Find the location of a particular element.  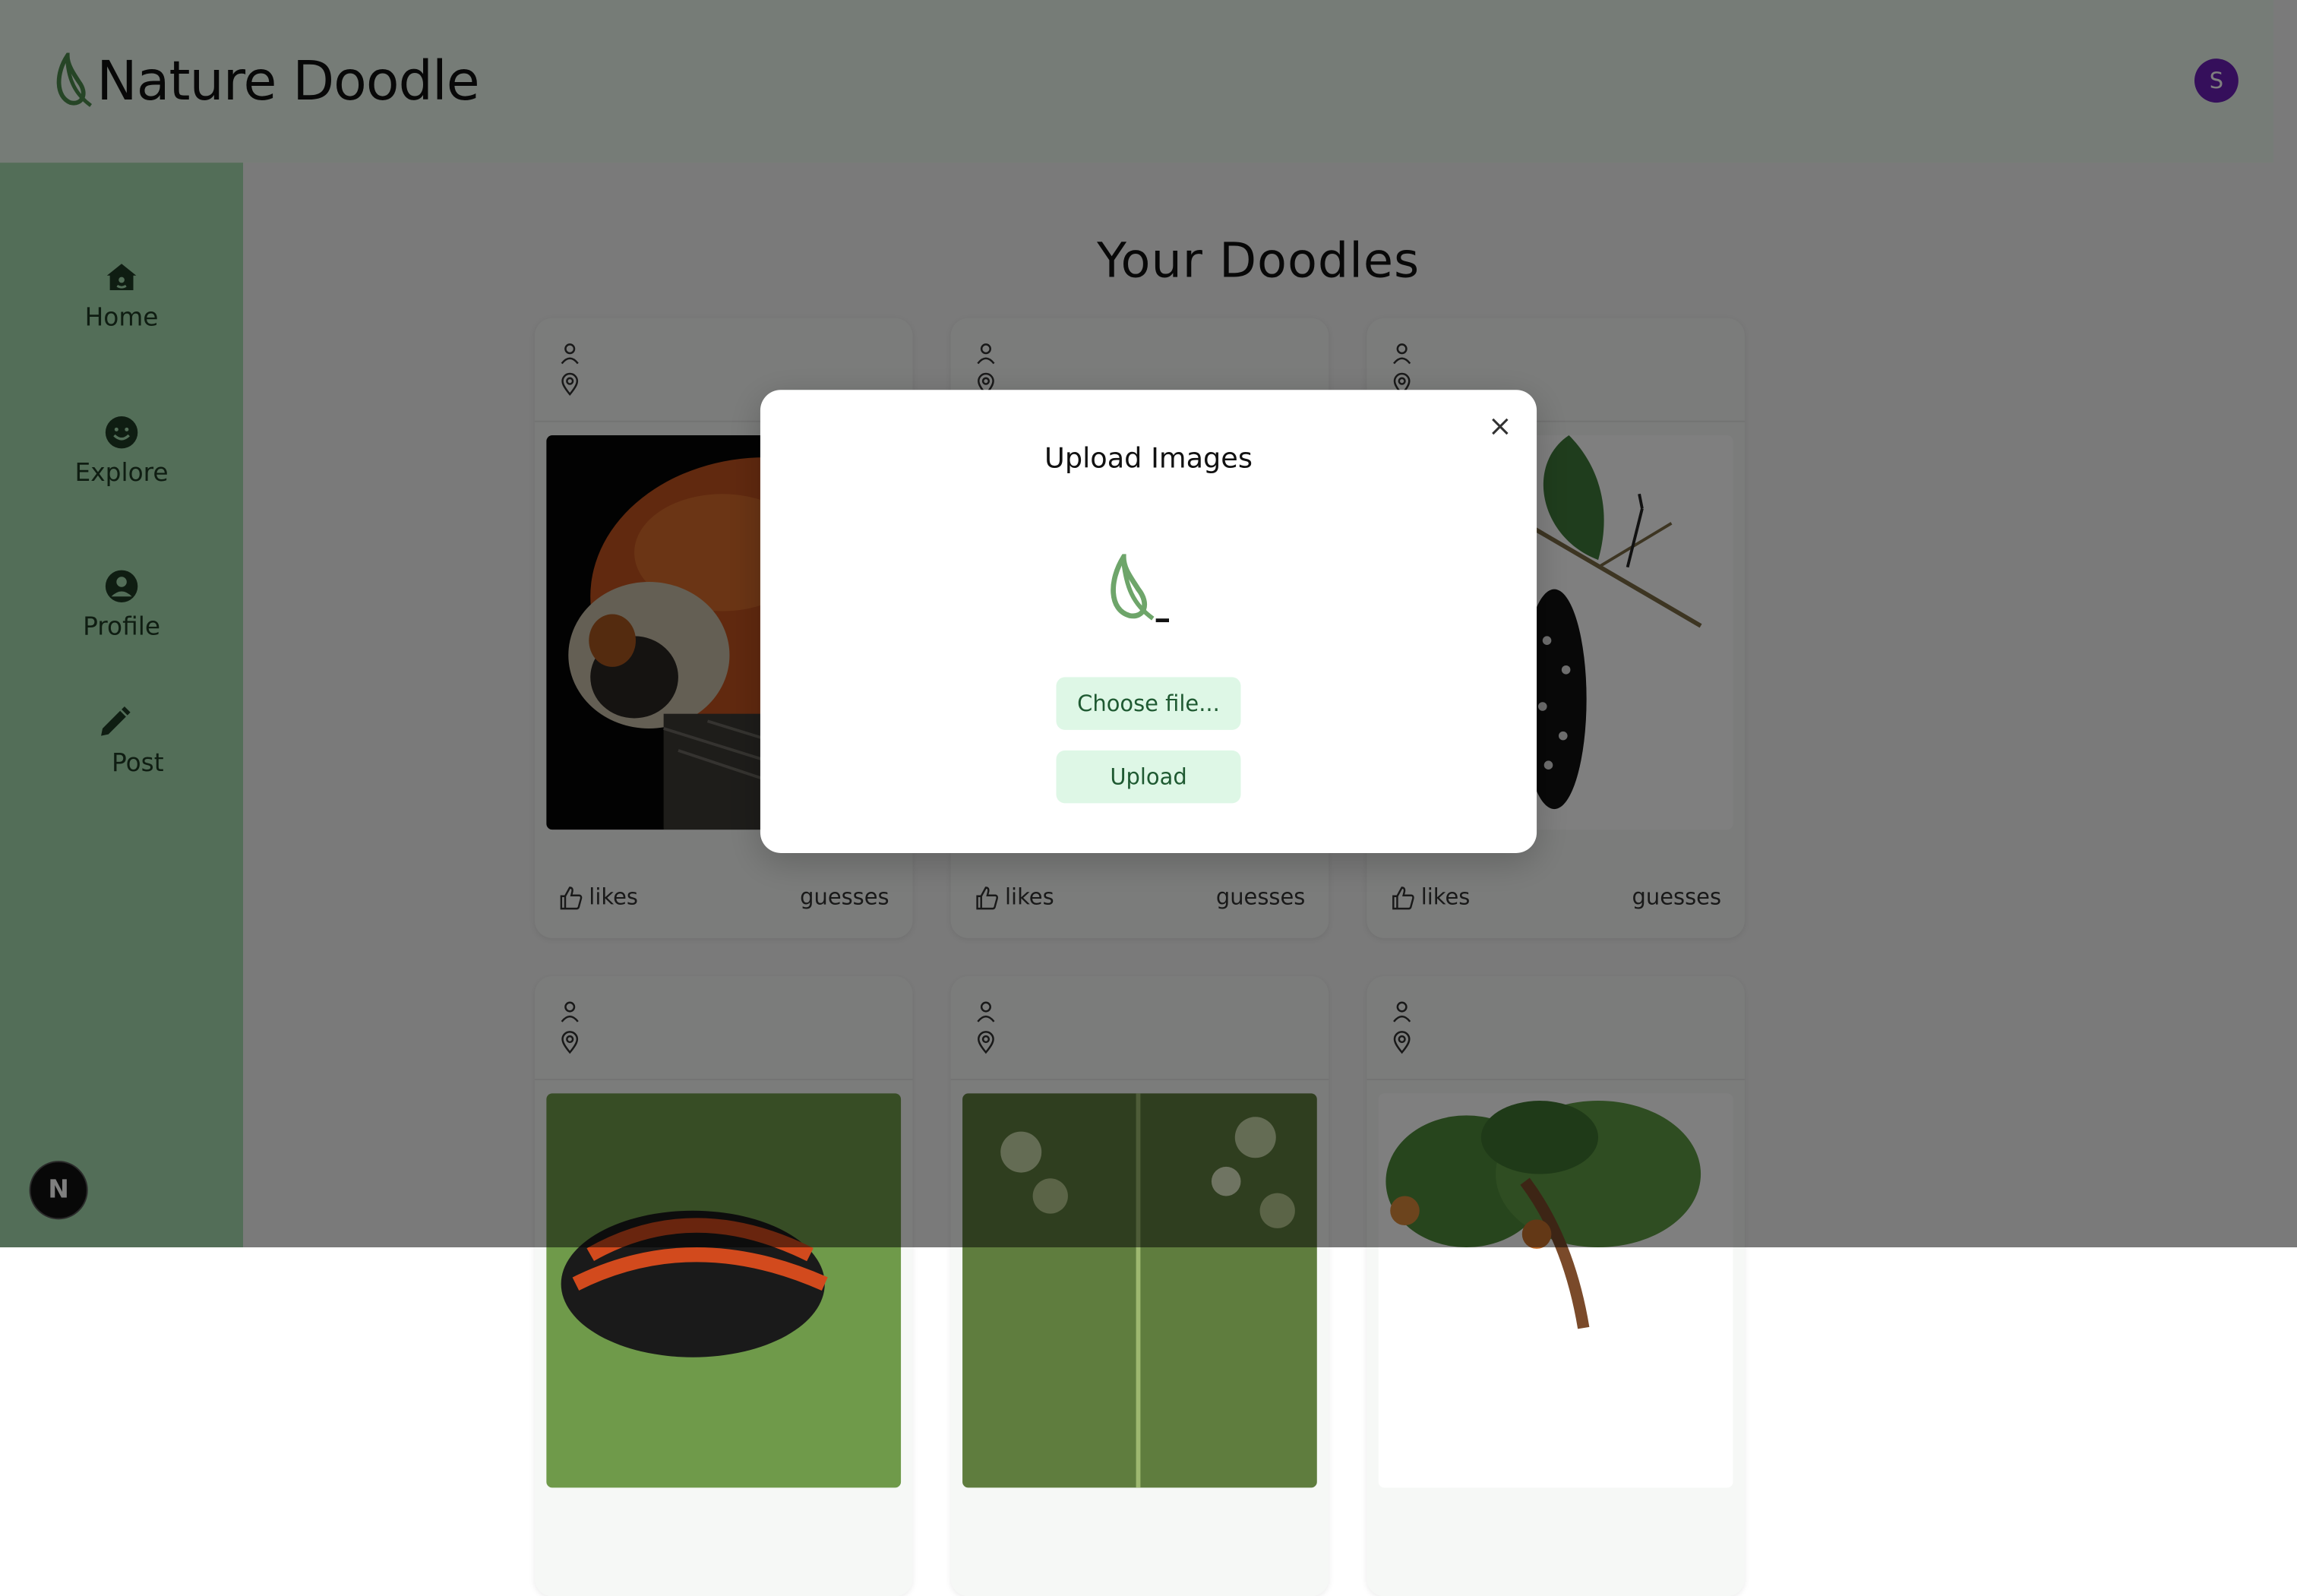

modal-title: Upload Images is located at coordinates (1148, 459).